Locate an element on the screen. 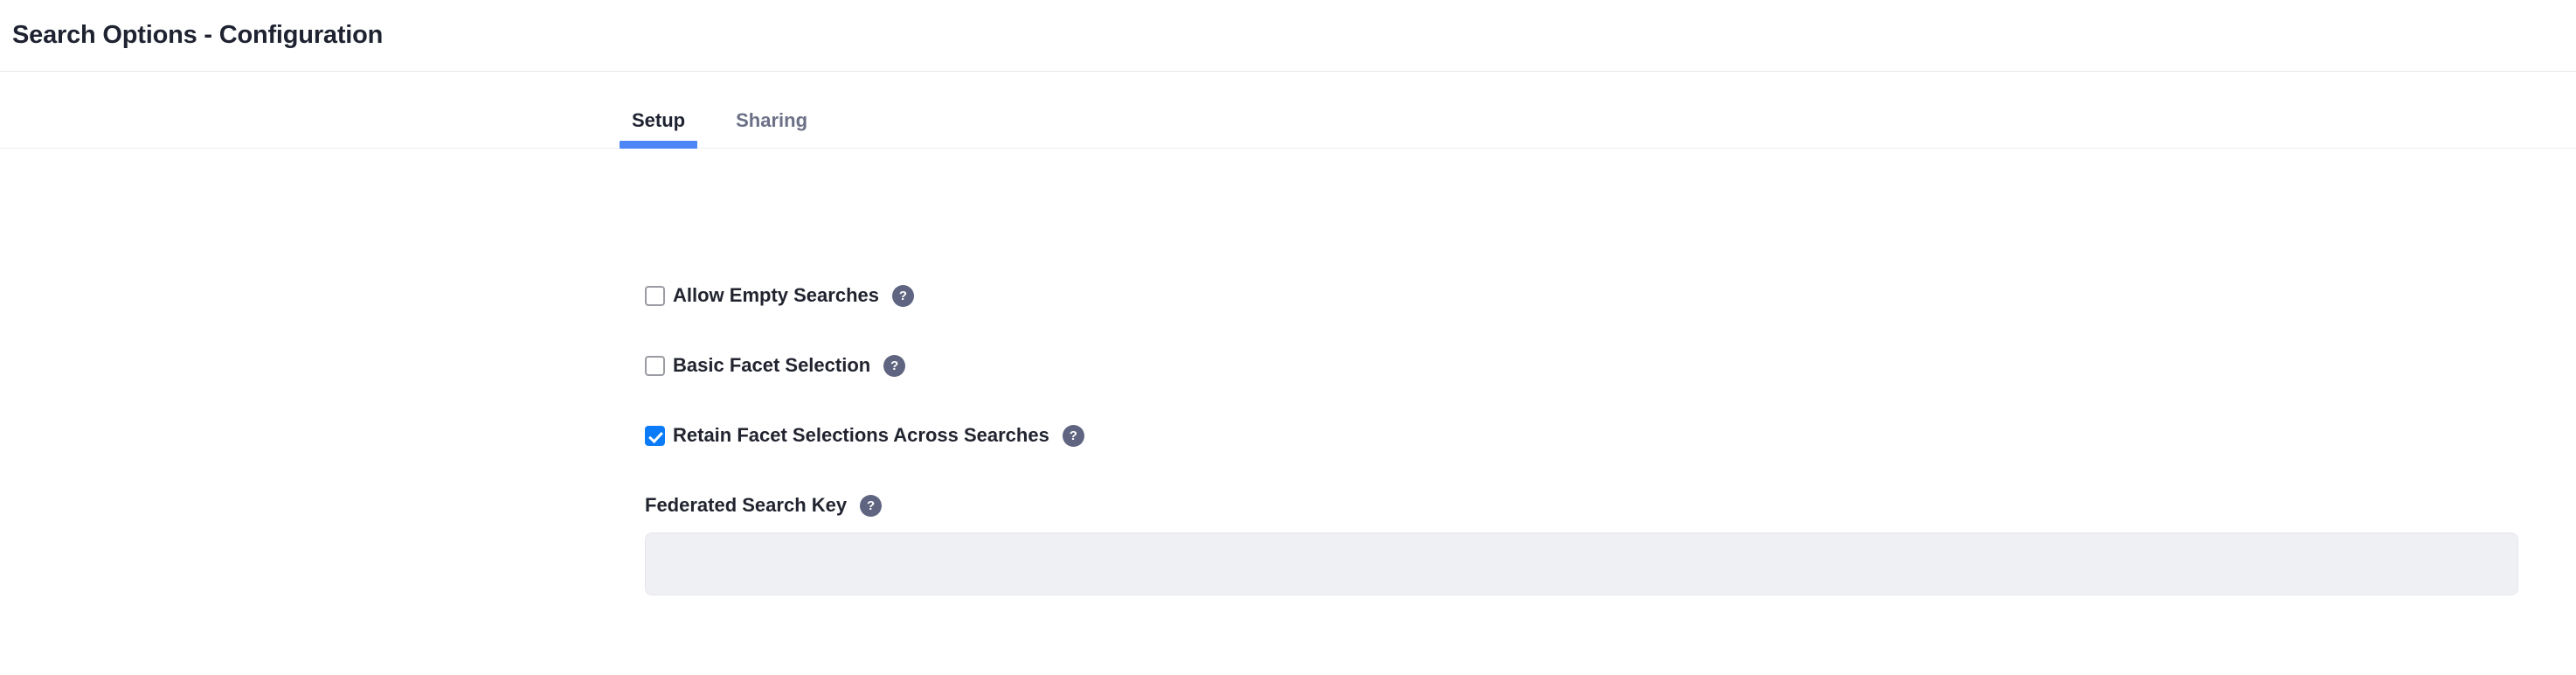 This screenshot has width=2576, height=675. field-allow-empty-searches: Allow Empty Searches ? is located at coordinates (1581, 295).